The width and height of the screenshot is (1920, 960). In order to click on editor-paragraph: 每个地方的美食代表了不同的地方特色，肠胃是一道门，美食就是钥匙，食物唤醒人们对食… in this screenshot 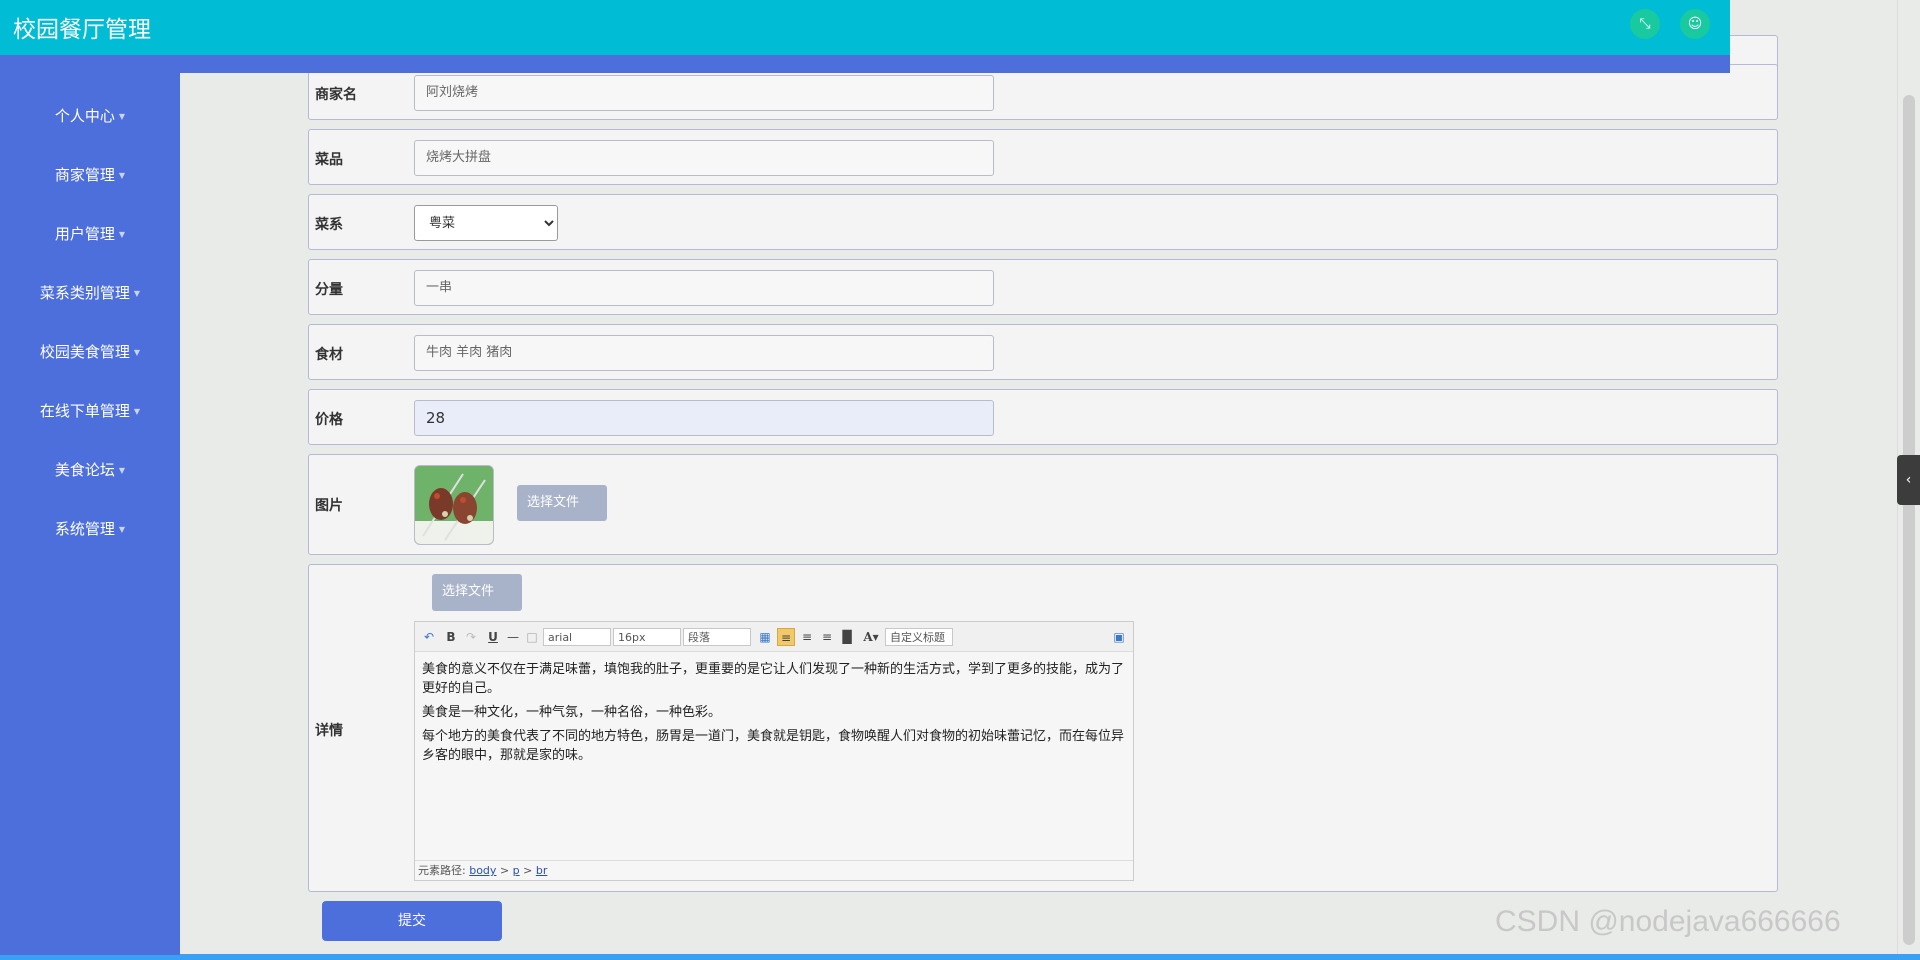, I will do `click(773, 746)`.